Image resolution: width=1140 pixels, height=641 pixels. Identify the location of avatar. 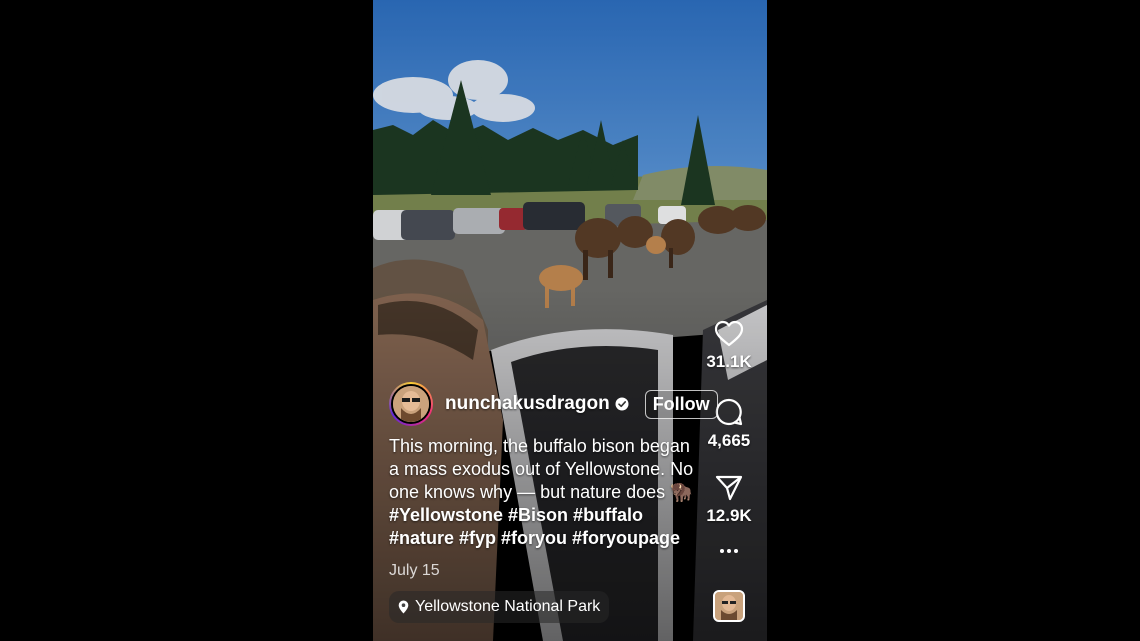
(411, 404).